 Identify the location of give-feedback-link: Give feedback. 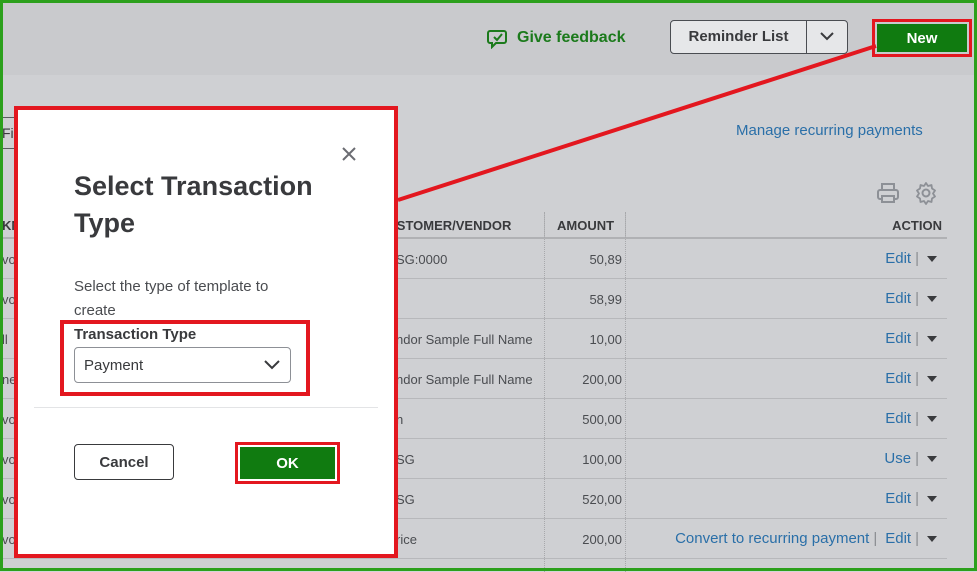
(556, 38).